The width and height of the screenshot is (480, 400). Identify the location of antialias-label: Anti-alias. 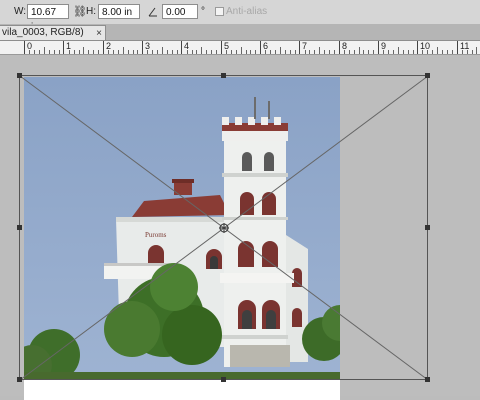
(247, 11).